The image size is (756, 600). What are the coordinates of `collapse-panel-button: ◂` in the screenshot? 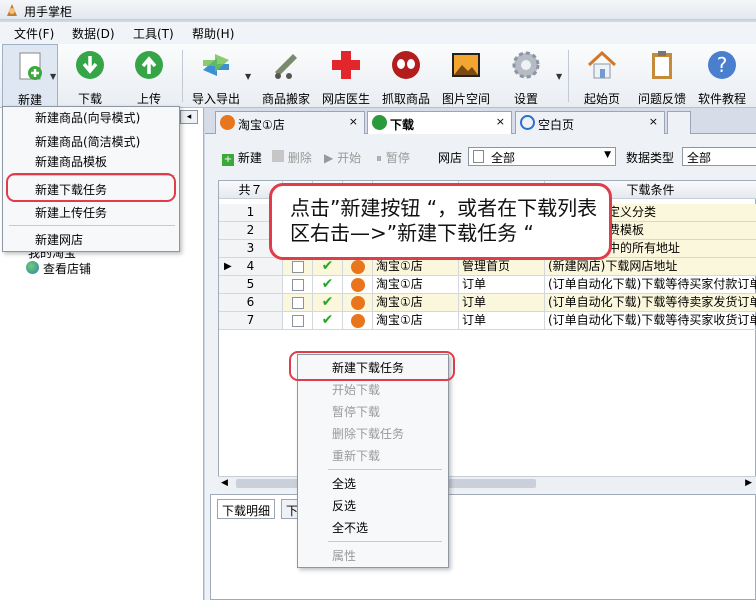 It's located at (189, 117).